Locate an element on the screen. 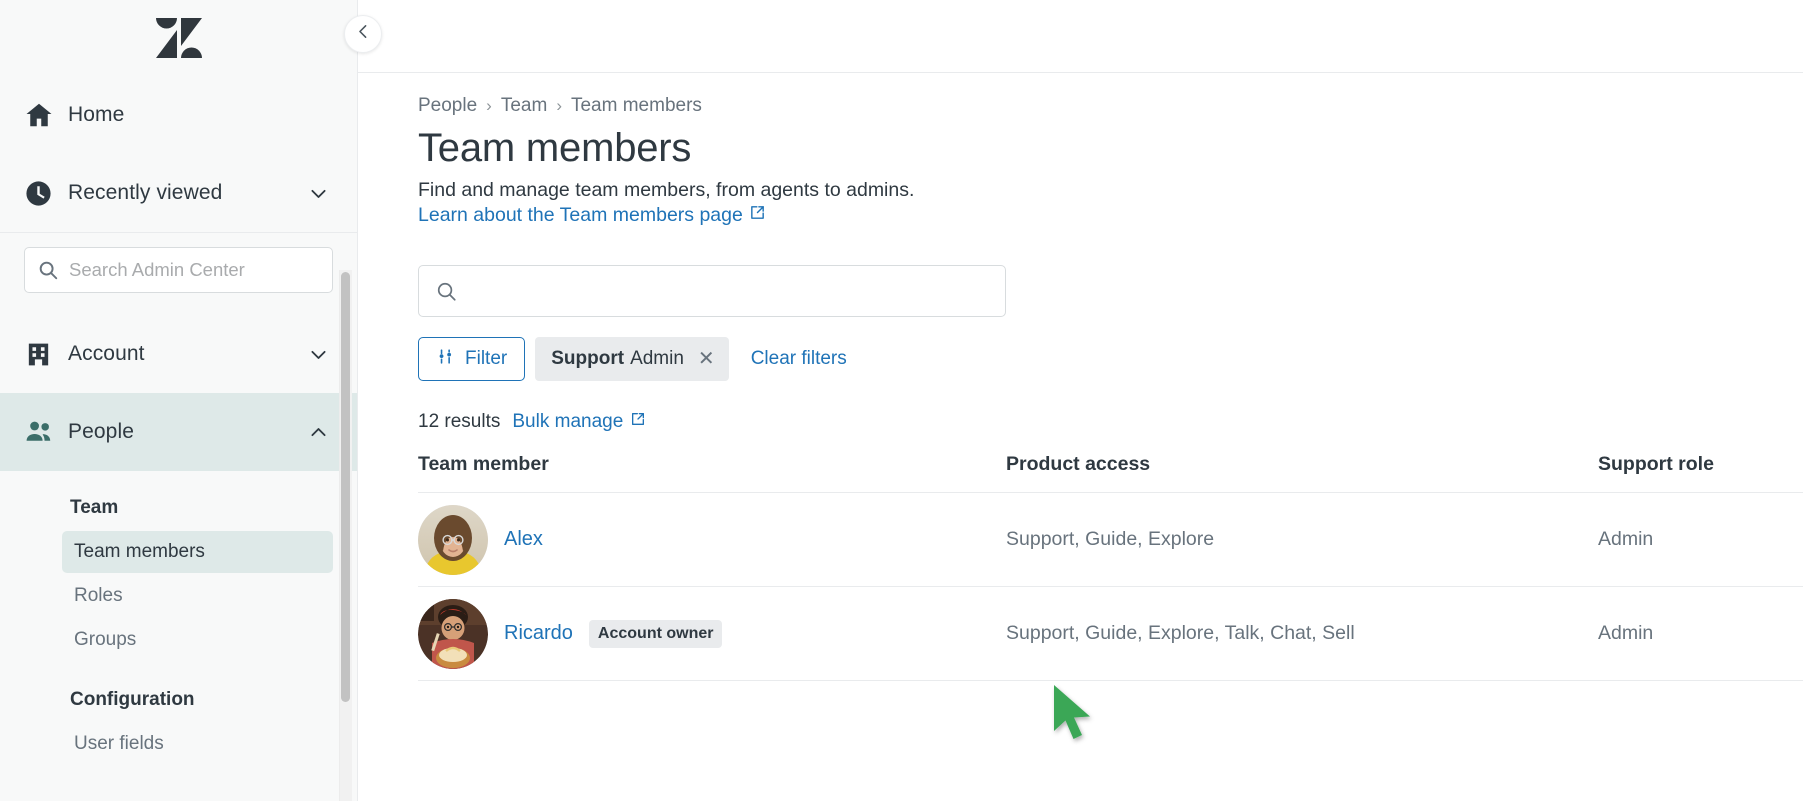  page-title: Team members is located at coordinates (555, 148).